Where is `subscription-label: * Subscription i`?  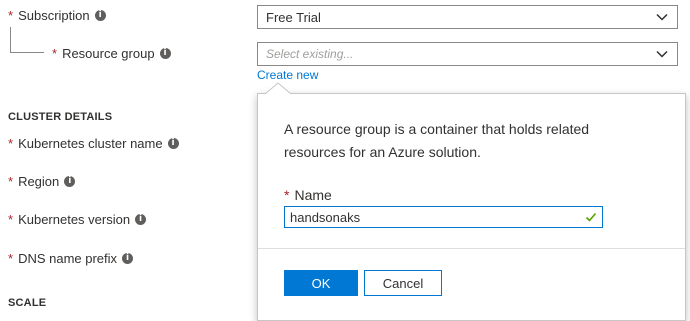
subscription-label: * Subscription i is located at coordinates (57, 15).